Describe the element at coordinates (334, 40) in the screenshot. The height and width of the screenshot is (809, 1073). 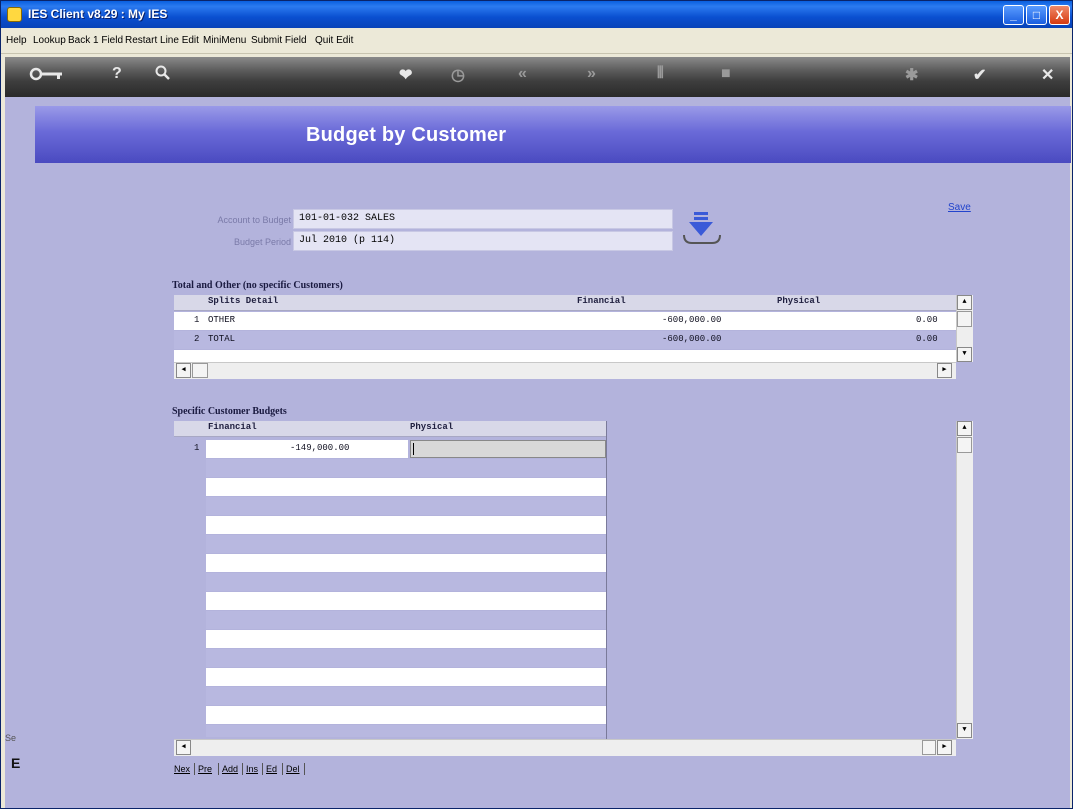
I see `menu-quit-edit: Quit Edit` at that location.